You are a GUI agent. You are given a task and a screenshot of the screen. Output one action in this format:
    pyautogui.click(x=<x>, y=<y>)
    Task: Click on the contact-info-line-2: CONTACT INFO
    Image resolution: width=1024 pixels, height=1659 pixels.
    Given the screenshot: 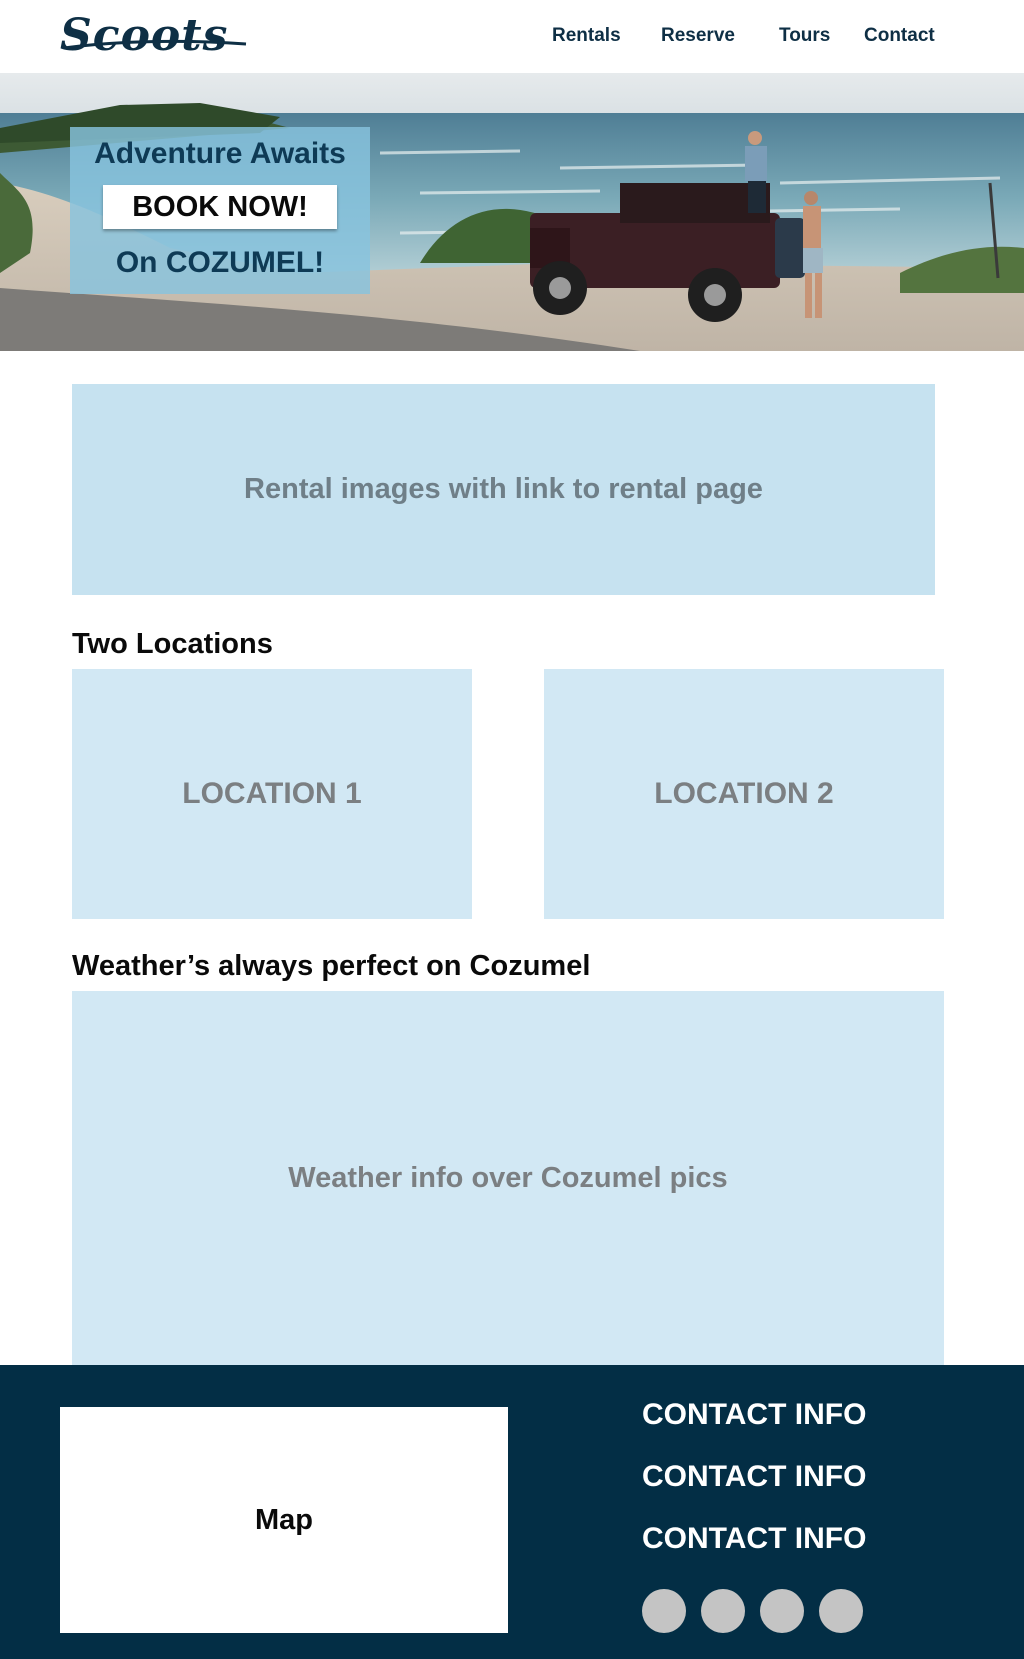 What is the action you would take?
    pyautogui.click(x=754, y=1476)
    